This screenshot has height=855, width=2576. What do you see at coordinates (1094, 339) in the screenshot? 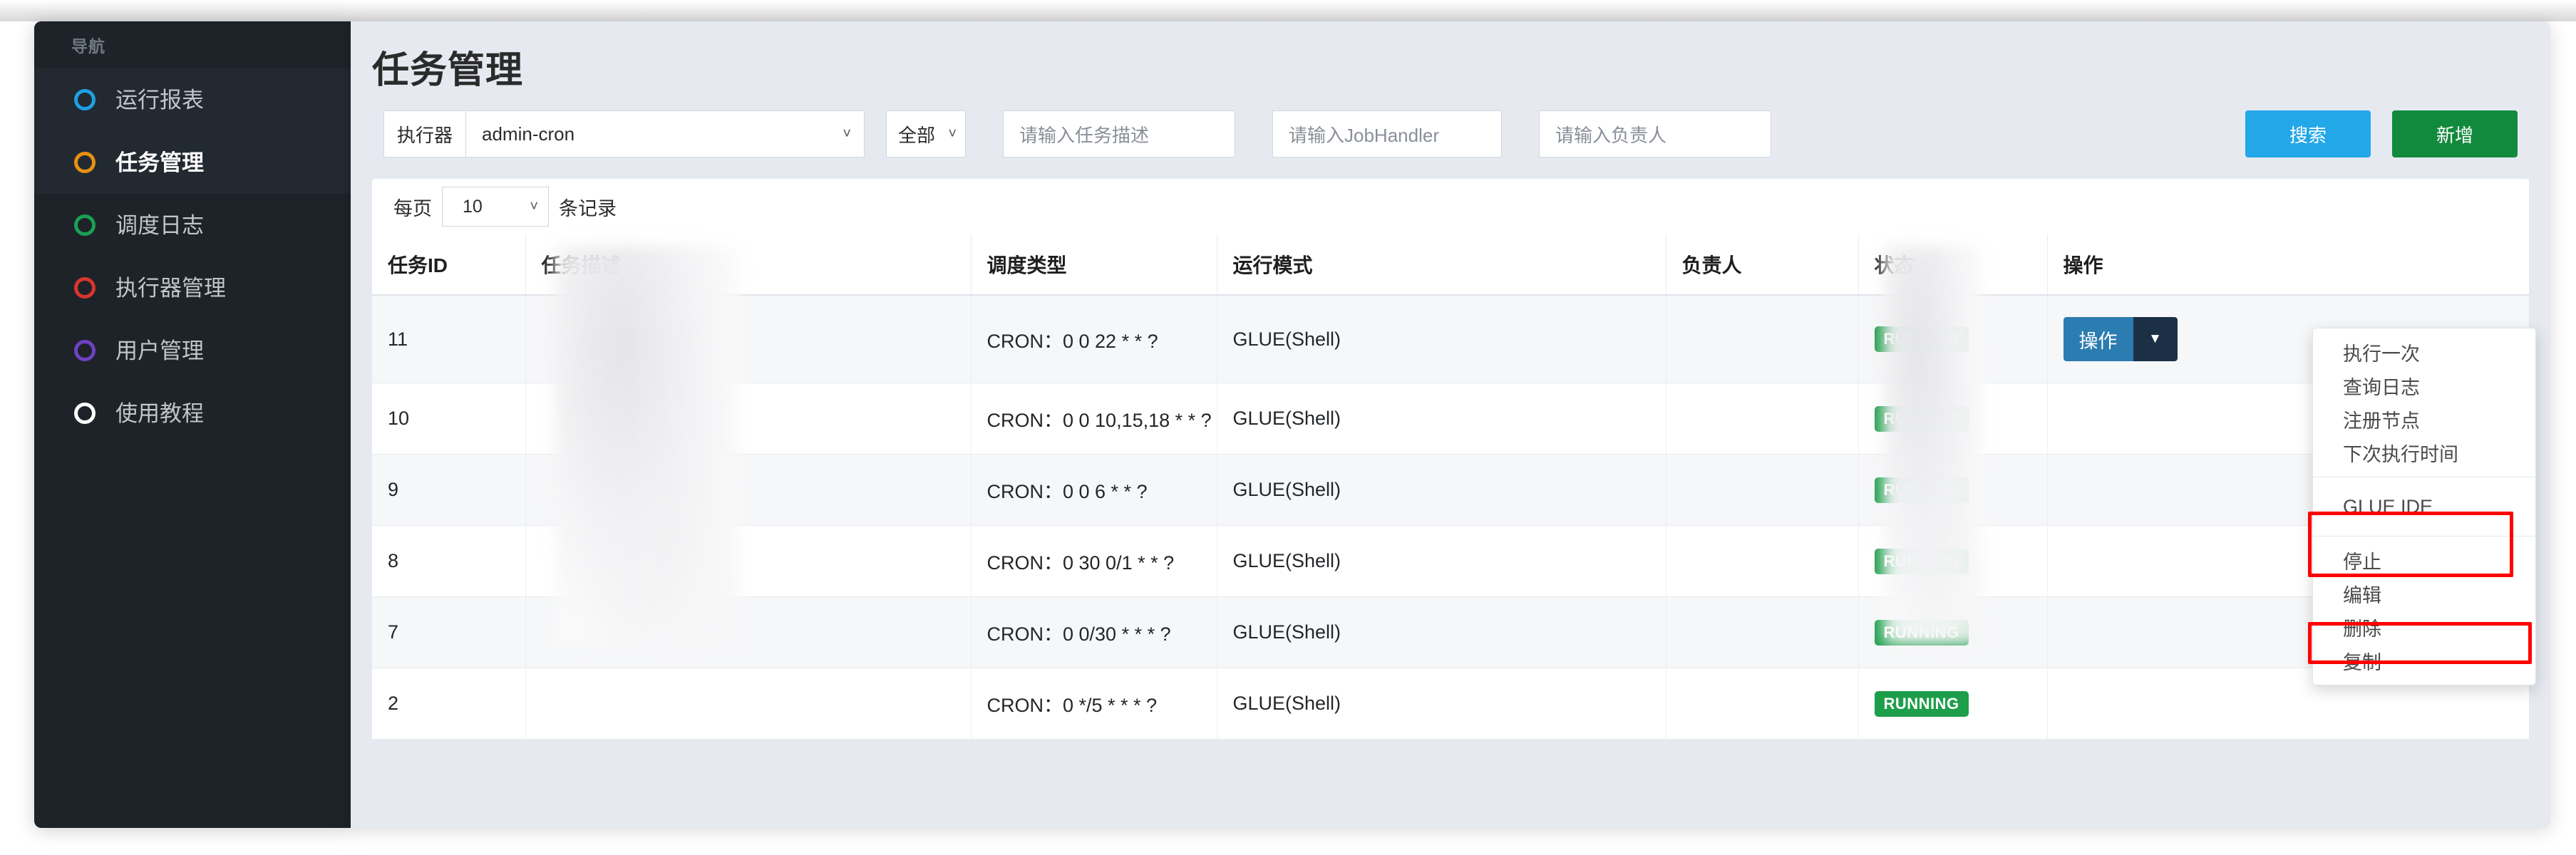
I see `cell-schedule: CRON：0 0 22 * * ?` at bounding box center [1094, 339].